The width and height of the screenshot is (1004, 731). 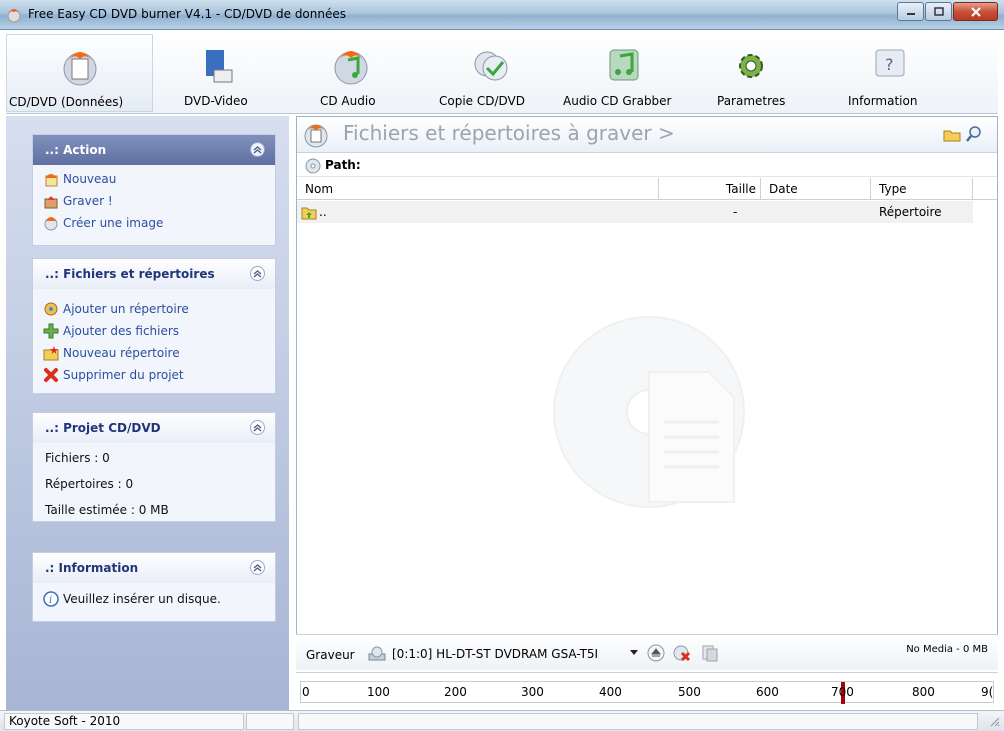 I want to click on media-status: No Media - 0 MB, so click(x=947, y=649).